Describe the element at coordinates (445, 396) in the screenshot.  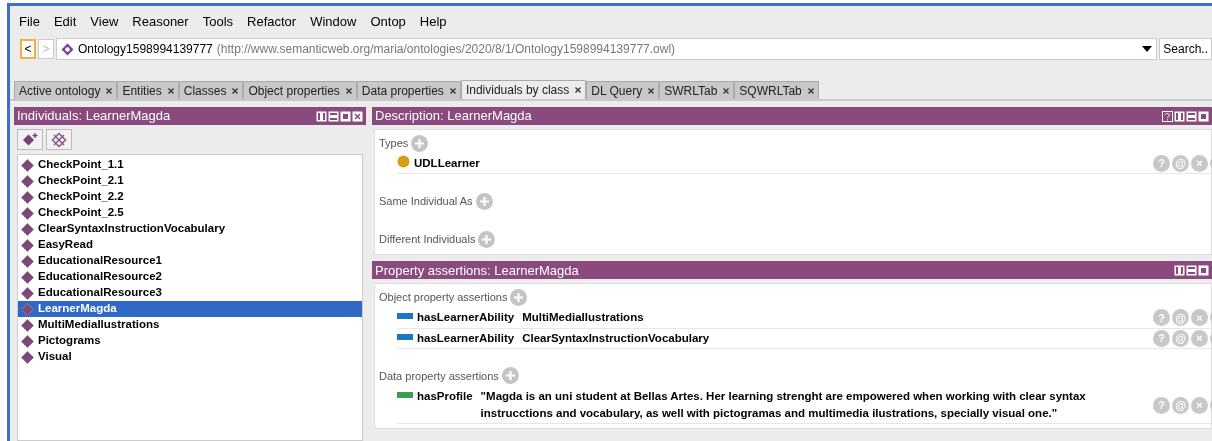
I see `property-name: hasProfile` at that location.